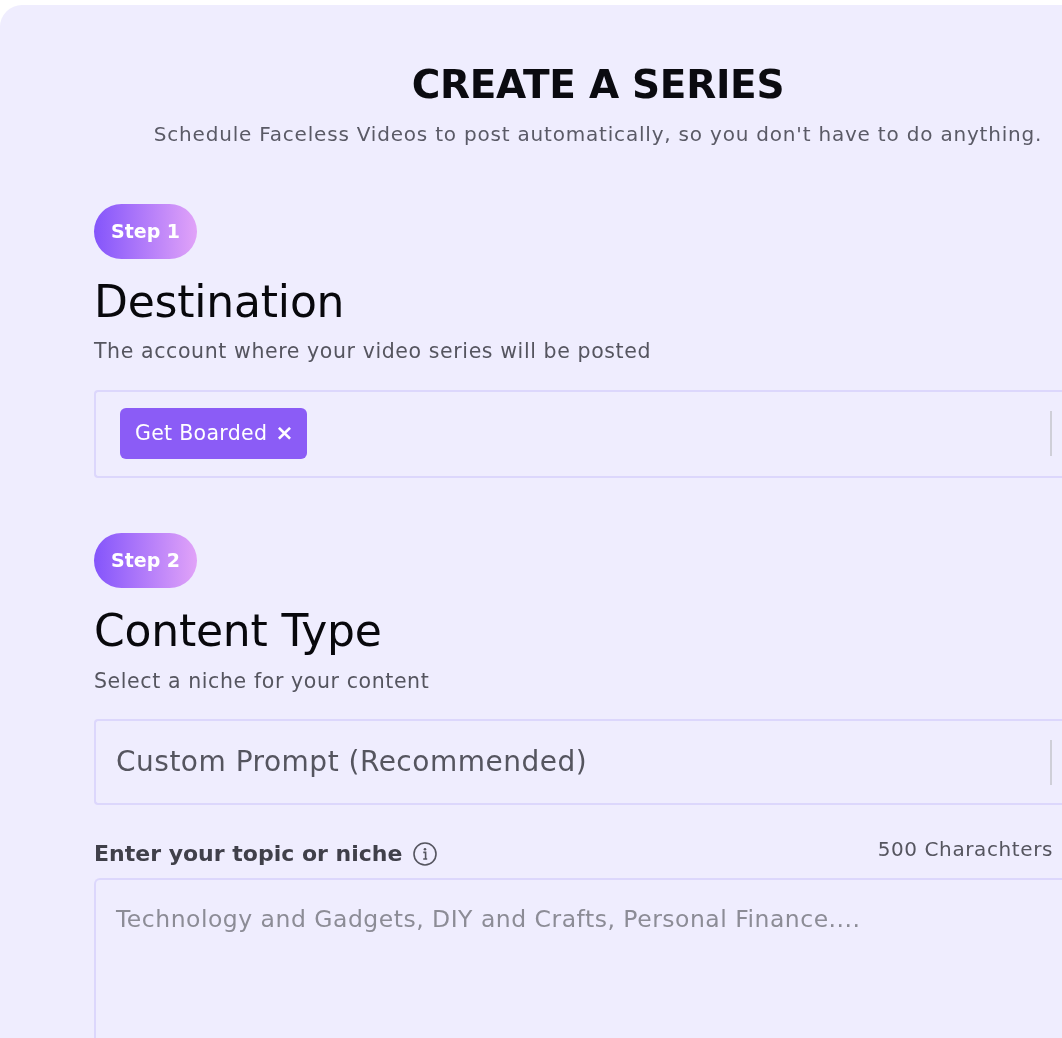 This screenshot has height=1038, width=1062. What do you see at coordinates (598, 134) in the screenshot?
I see `page-subtitle: Schedule Faceless Videos to post automatically, so you don't have to do anything.` at bounding box center [598, 134].